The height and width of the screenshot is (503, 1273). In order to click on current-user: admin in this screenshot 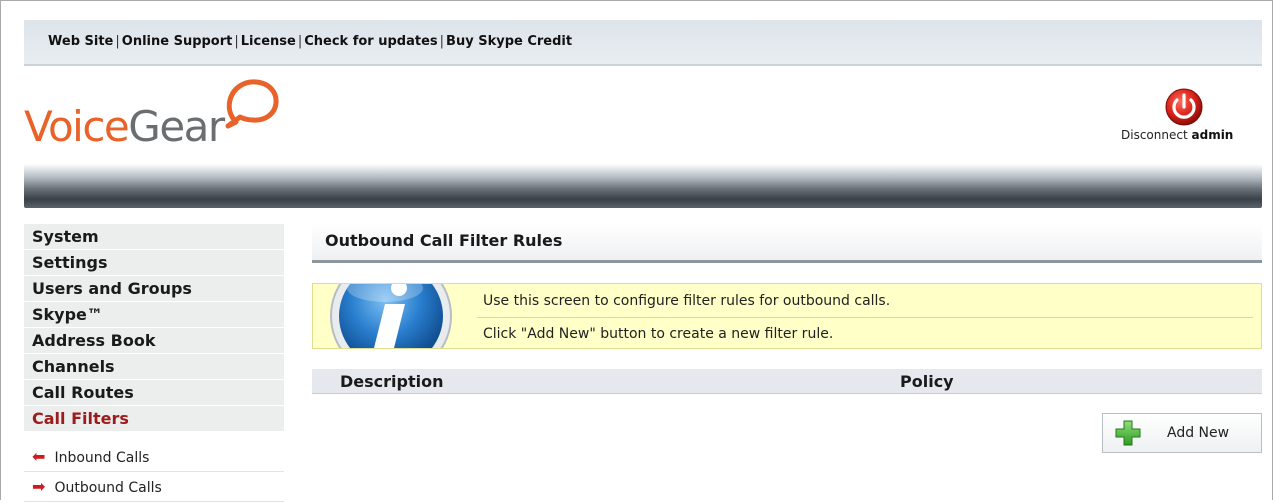, I will do `click(1212, 135)`.